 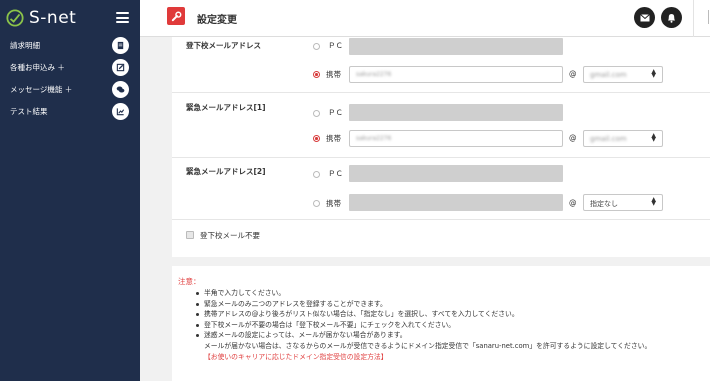 What do you see at coordinates (623, 74) in the screenshot?
I see `domain-select-commute: gmail.com ▲ ▼` at bounding box center [623, 74].